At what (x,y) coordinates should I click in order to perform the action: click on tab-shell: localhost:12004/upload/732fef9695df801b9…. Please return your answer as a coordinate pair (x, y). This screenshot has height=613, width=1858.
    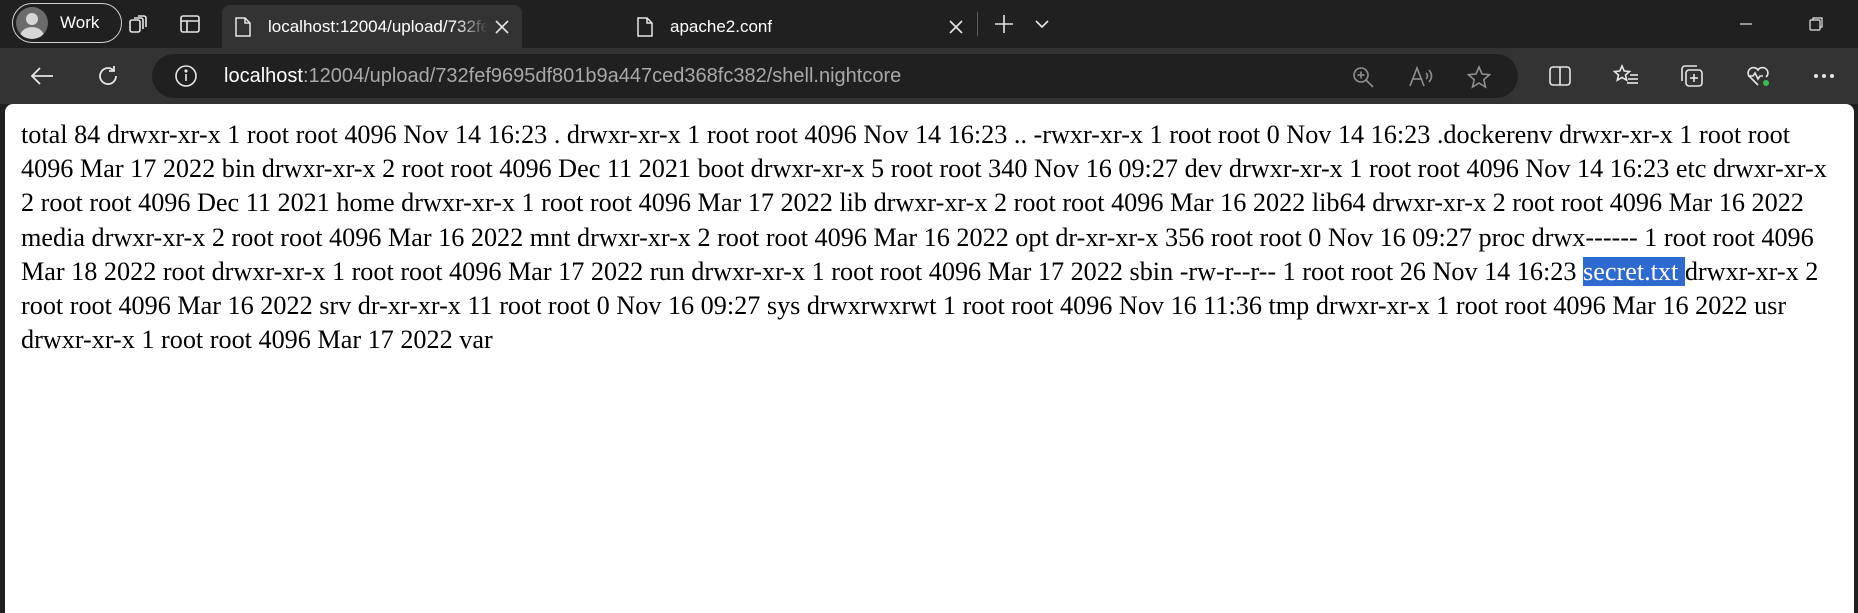
    Looking at the image, I should click on (372, 26).